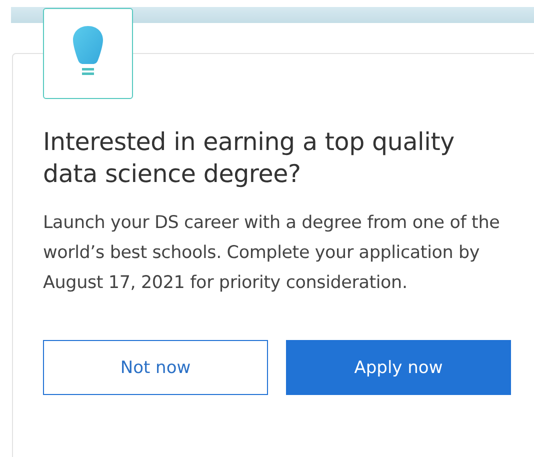 The height and width of the screenshot is (457, 534). I want to click on card-title: Interested in earning a top quality data science degree?, so click(249, 158).